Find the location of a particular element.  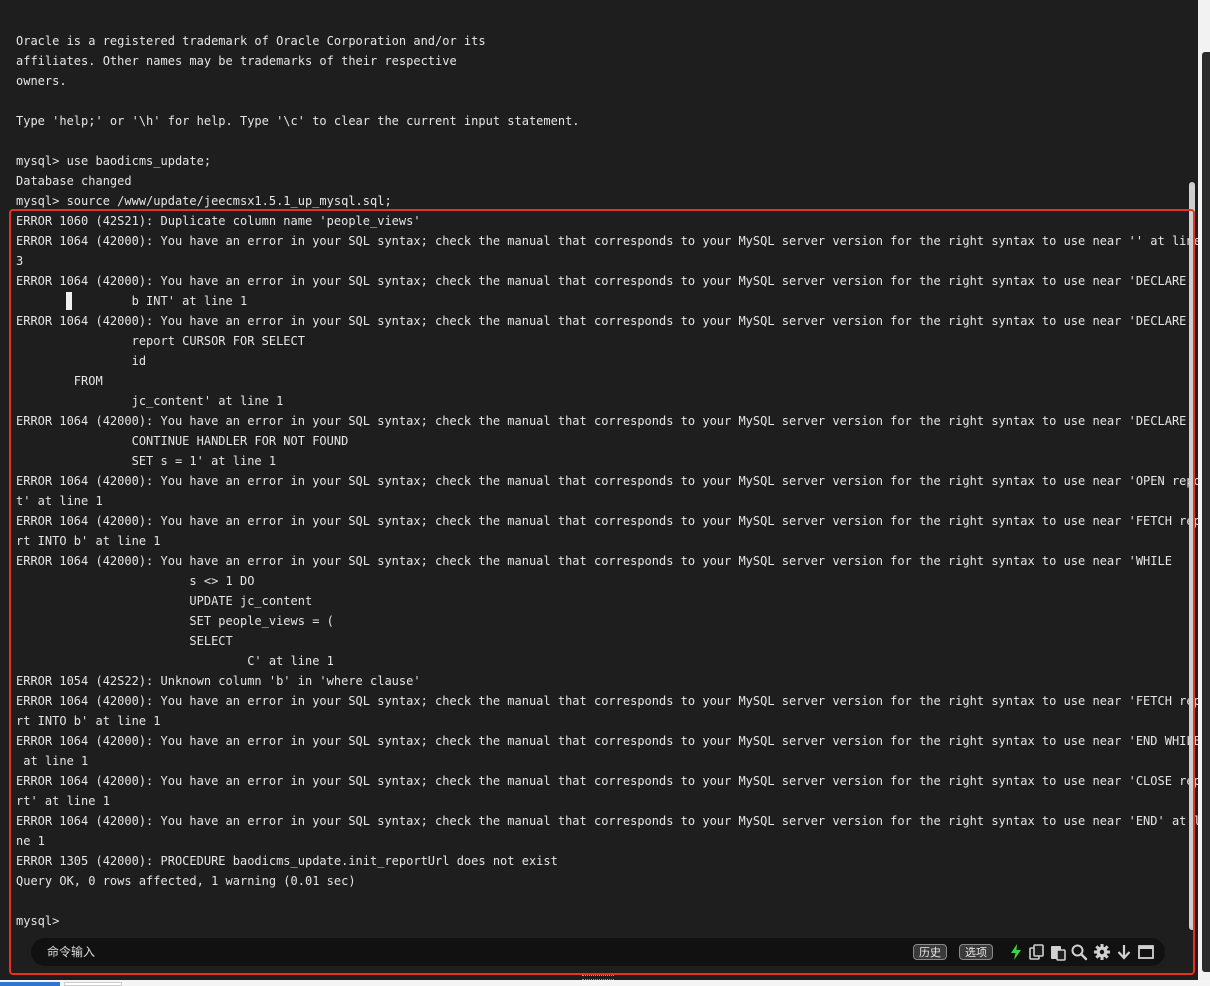

terminal-line: s <> 1 DO is located at coordinates (135, 581).